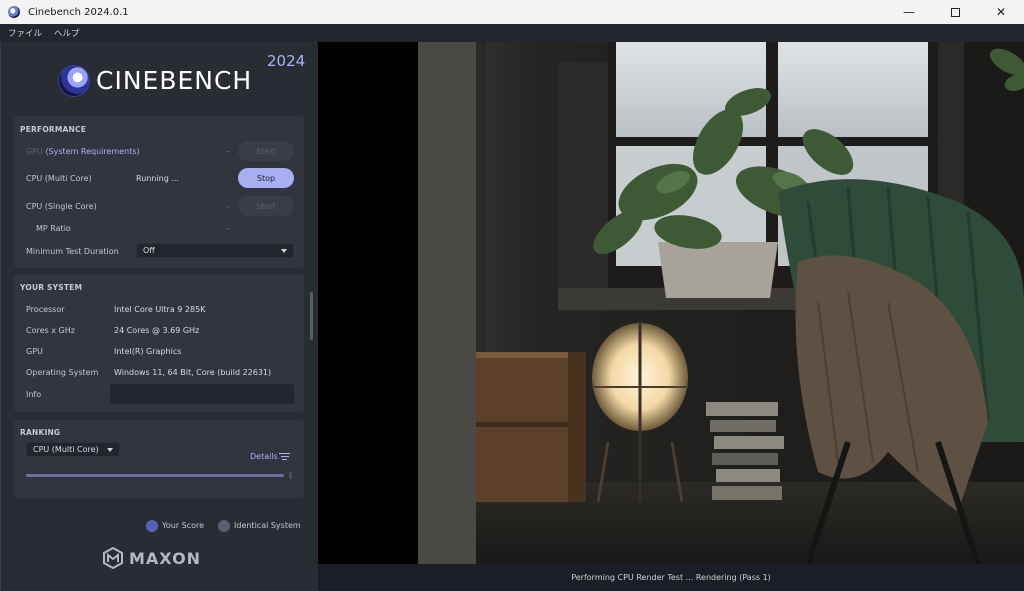 This screenshot has width=1024, height=591. I want to click on window-controls: — ✕, so click(955, 12).